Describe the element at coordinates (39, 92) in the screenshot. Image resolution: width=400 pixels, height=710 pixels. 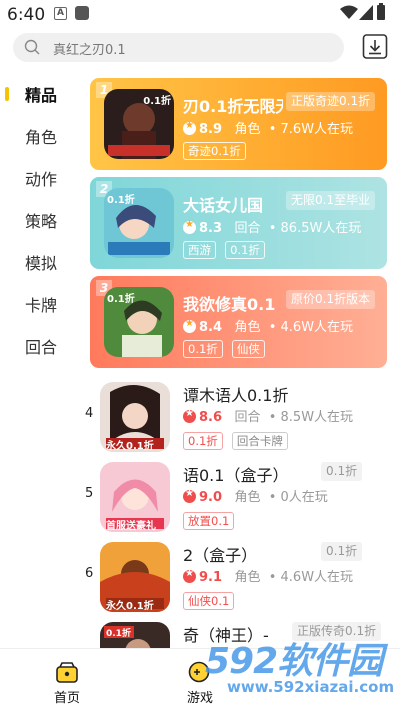
I see `sidebar-item-featured: 精品` at that location.